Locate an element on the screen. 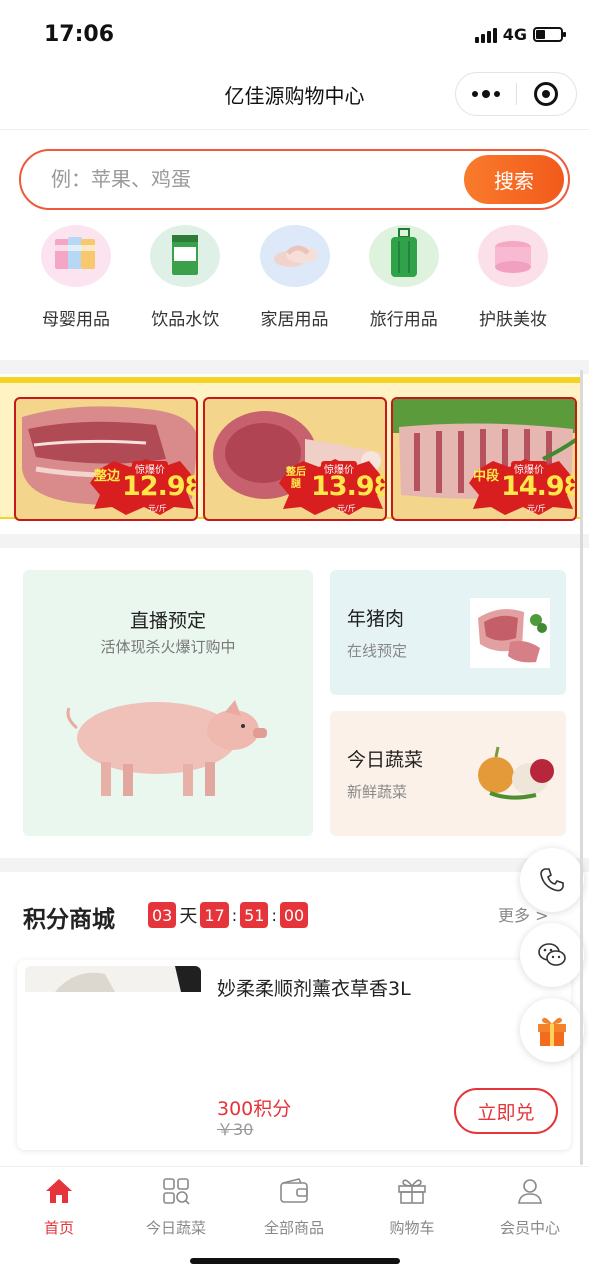 The width and height of the screenshot is (589, 1277). home-icon is located at coordinates (59, 1191).